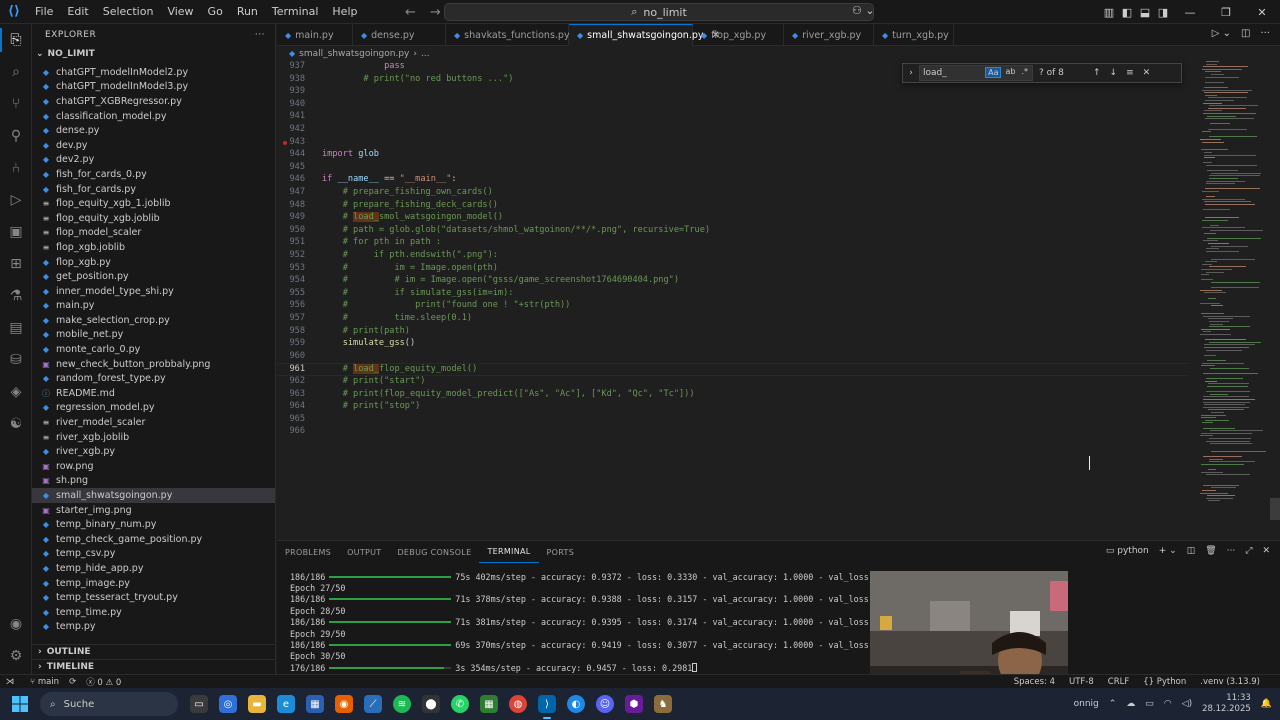 The height and width of the screenshot is (720, 1280). I want to click on command-center-search: ⌕ no_limit, so click(659, 12).